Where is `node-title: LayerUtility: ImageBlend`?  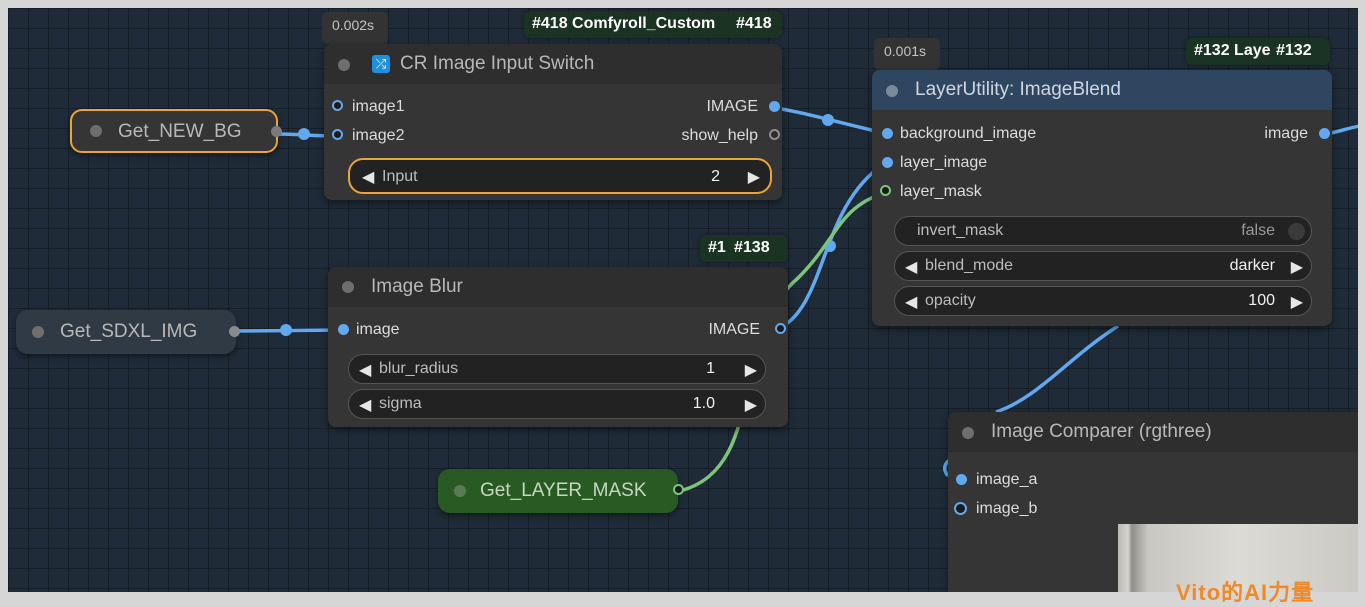 node-title: LayerUtility: ImageBlend is located at coordinates (1018, 89).